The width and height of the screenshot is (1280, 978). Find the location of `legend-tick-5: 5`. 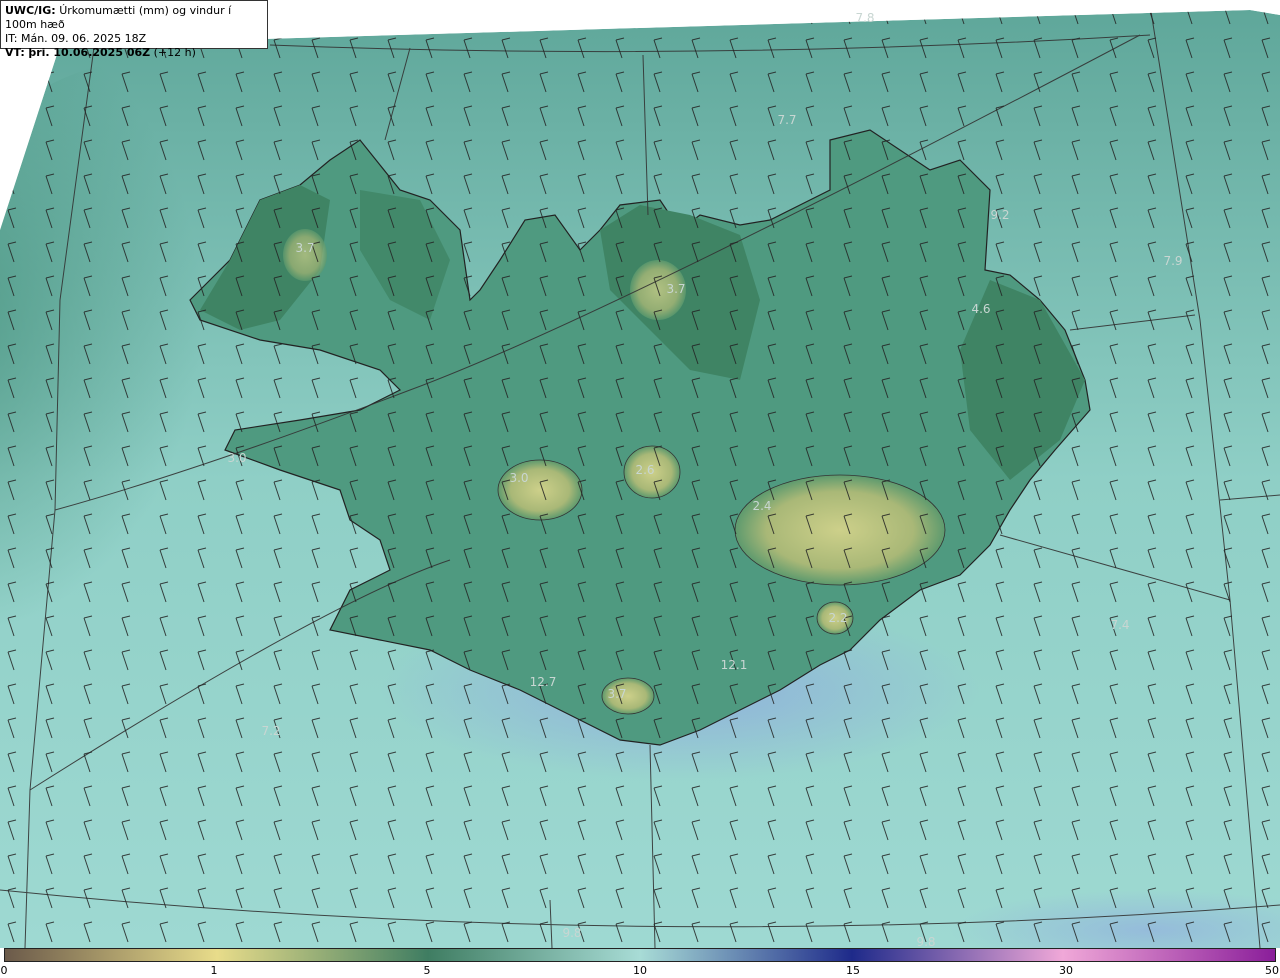

legend-tick-5: 5 is located at coordinates (427, 970).